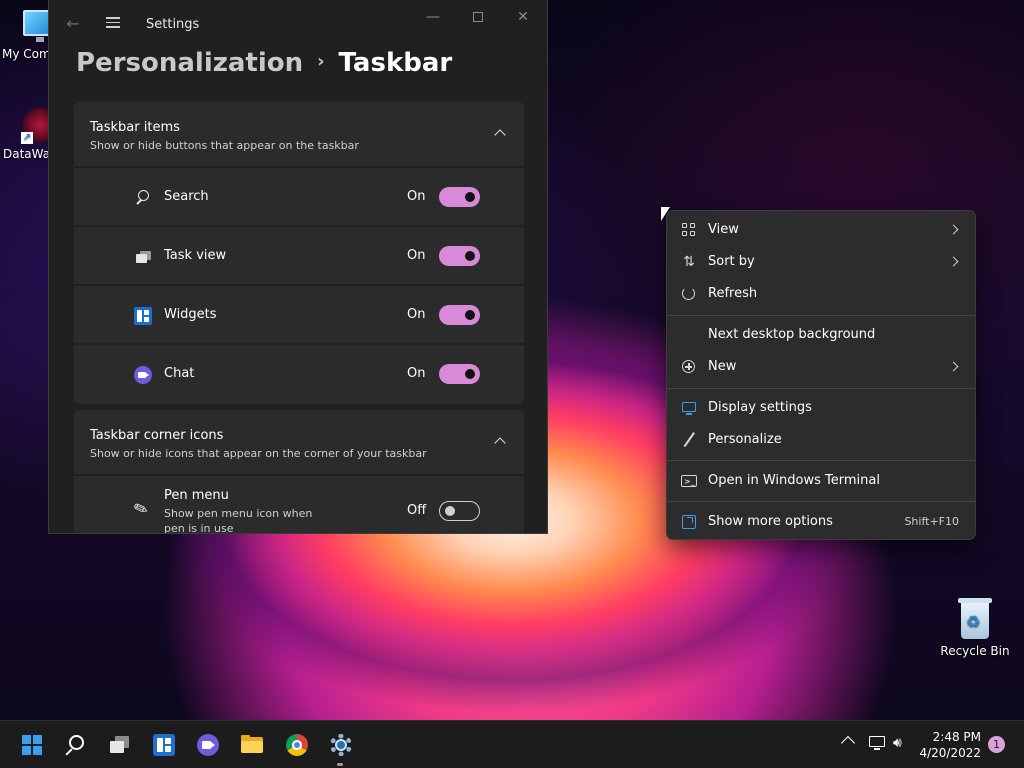 This screenshot has height=768, width=1024. I want to click on title-bar: ← Settings — ✕, so click(298, 25).